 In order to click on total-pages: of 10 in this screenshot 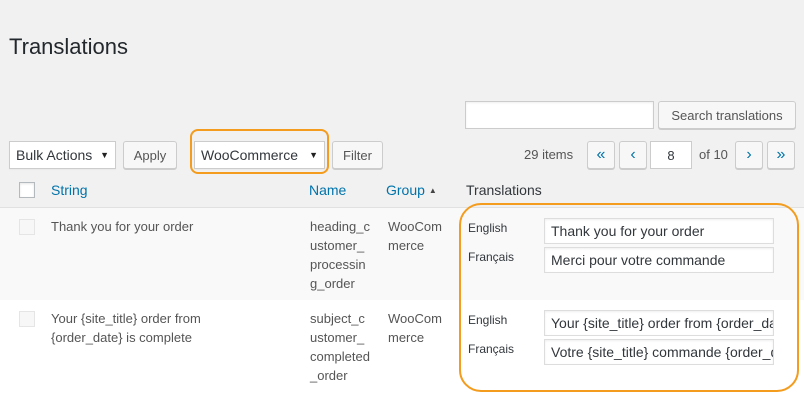, I will do `click(713, 154)`.